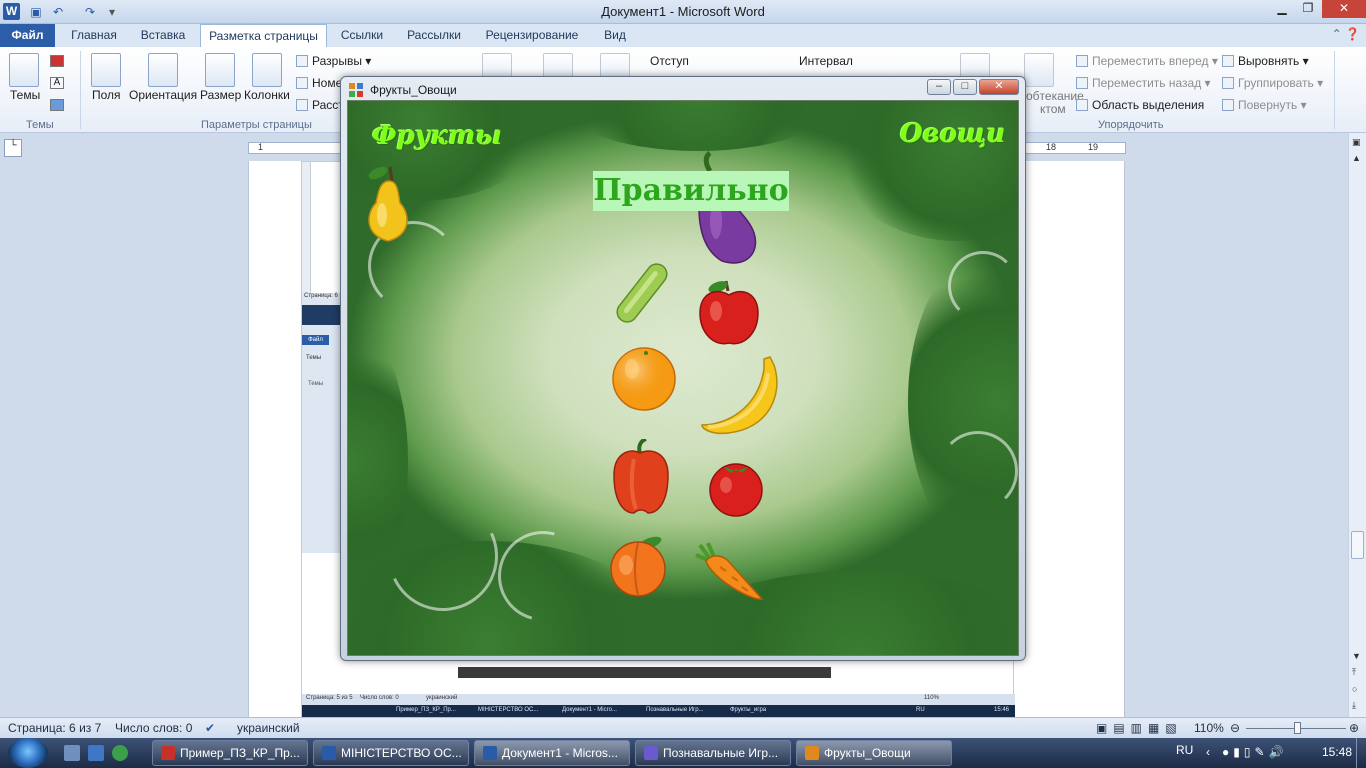 The width and height of the screenshot is (1366, 768). What do you see at coordinates (1337, 752) in the screenshot?
I see `clock: 15:48` at bounding box center [1337, 752].